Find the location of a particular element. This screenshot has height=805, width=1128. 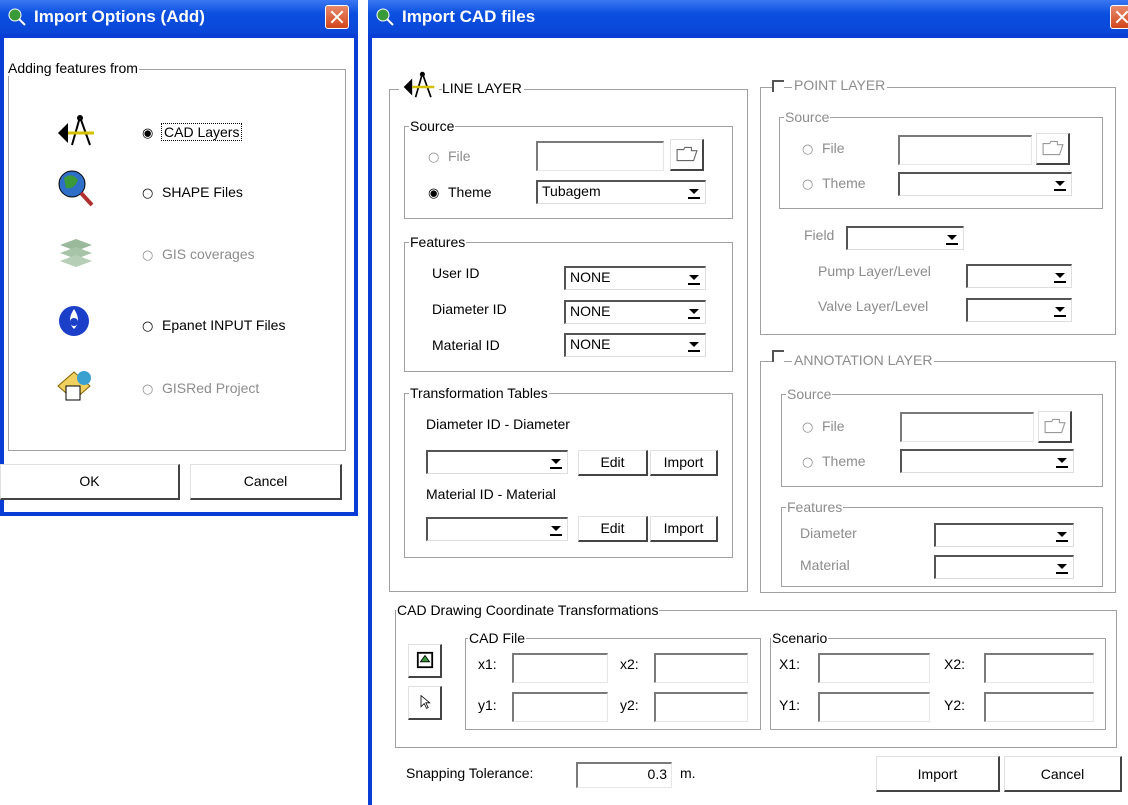

radio-epanet-input-files: ○ Epanet INPUT Files is located at coordinates (213, 325).